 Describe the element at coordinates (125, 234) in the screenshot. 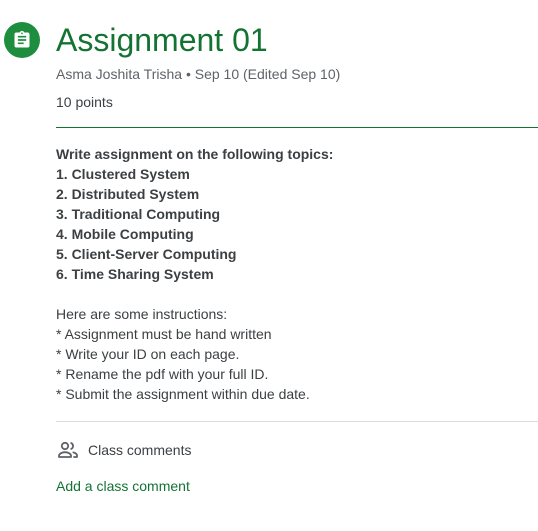

I see `topic-item: 4. Mobile Computing` at that location.